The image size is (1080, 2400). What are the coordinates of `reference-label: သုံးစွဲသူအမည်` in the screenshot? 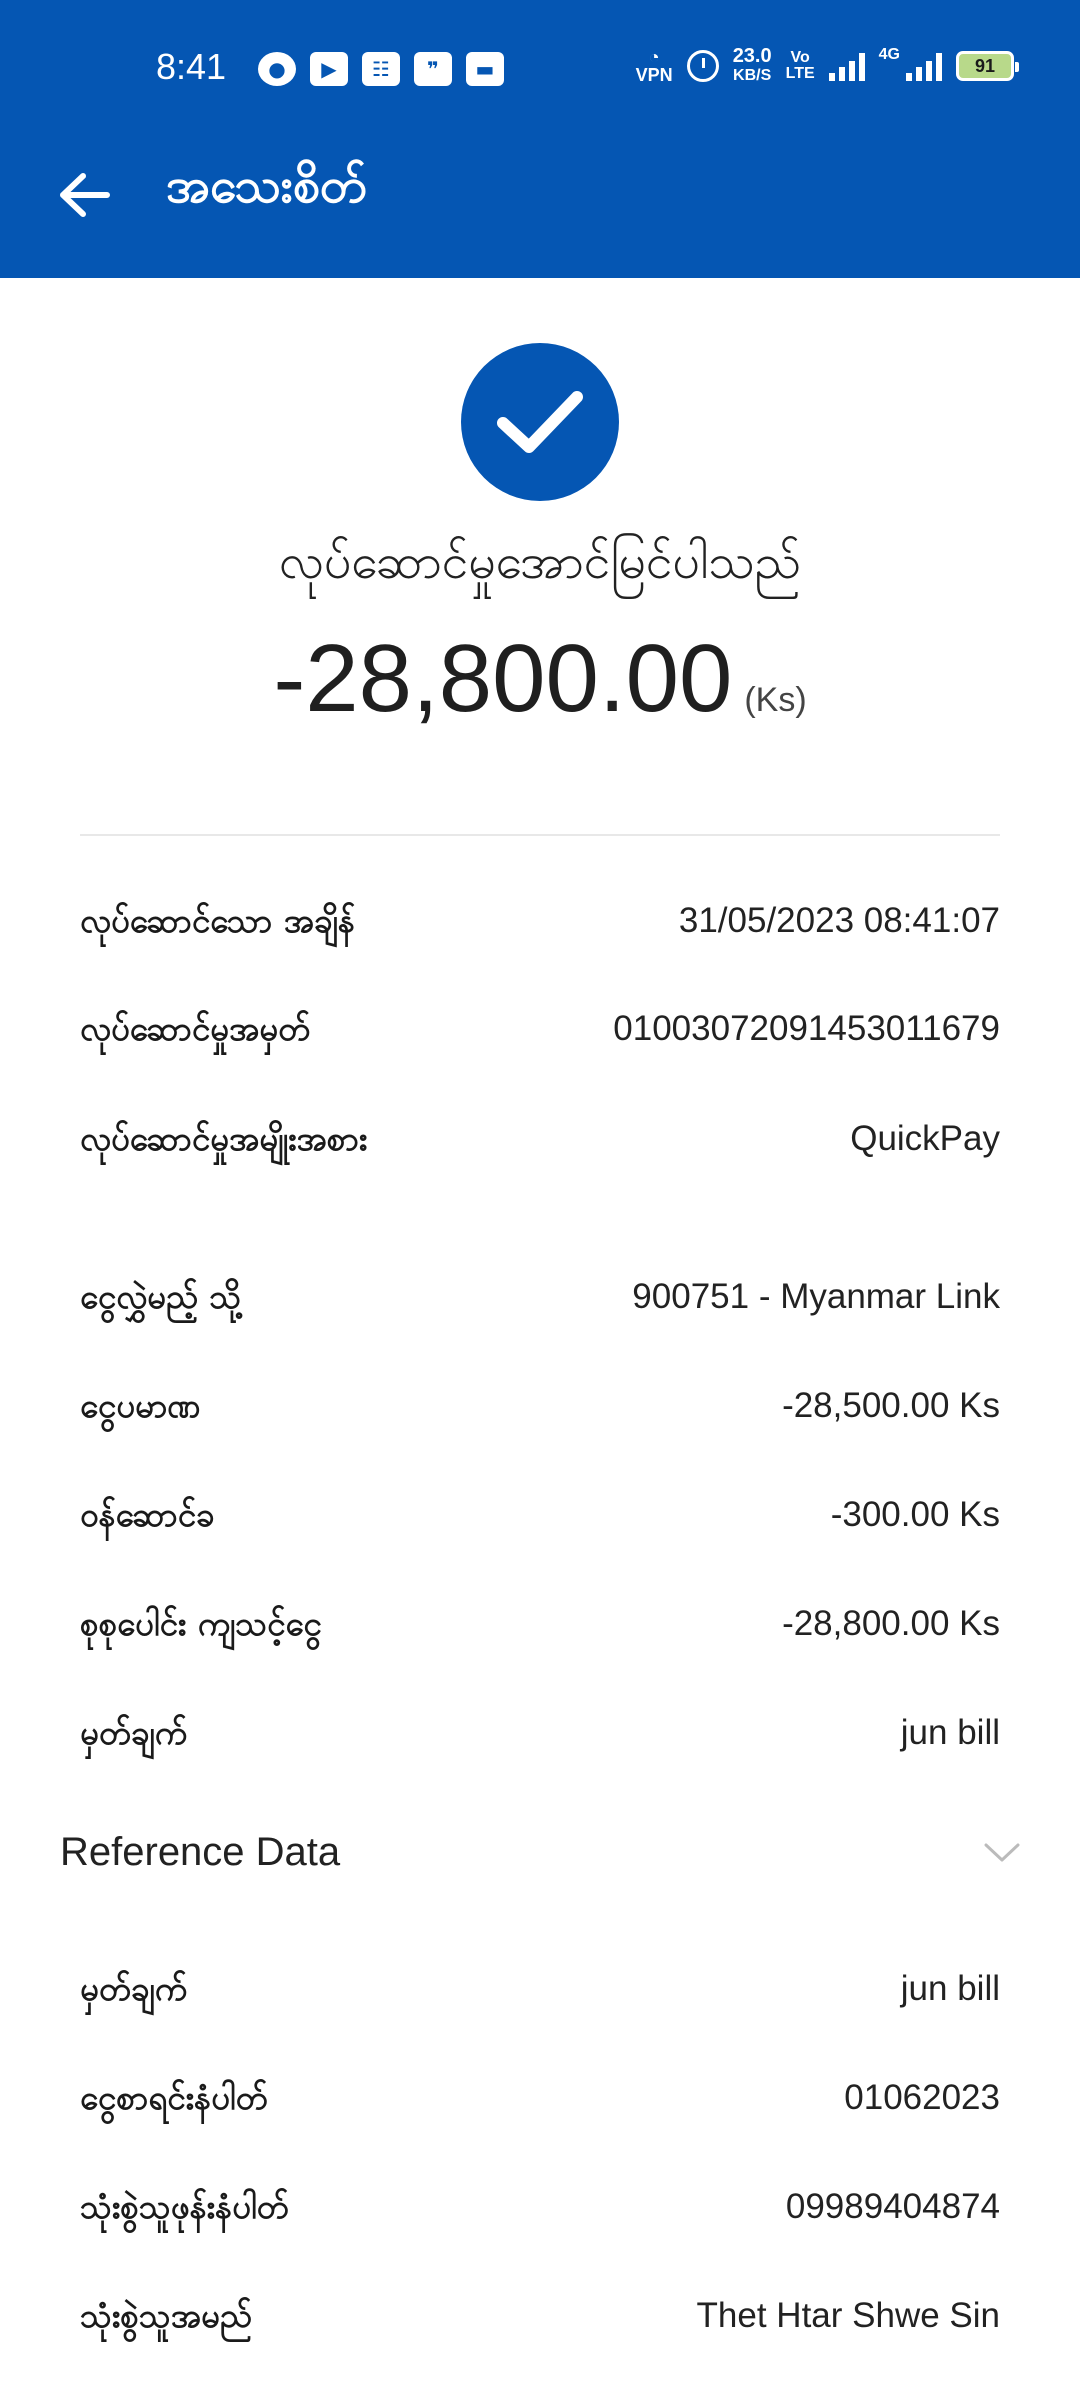 It's located at (166, 2315).